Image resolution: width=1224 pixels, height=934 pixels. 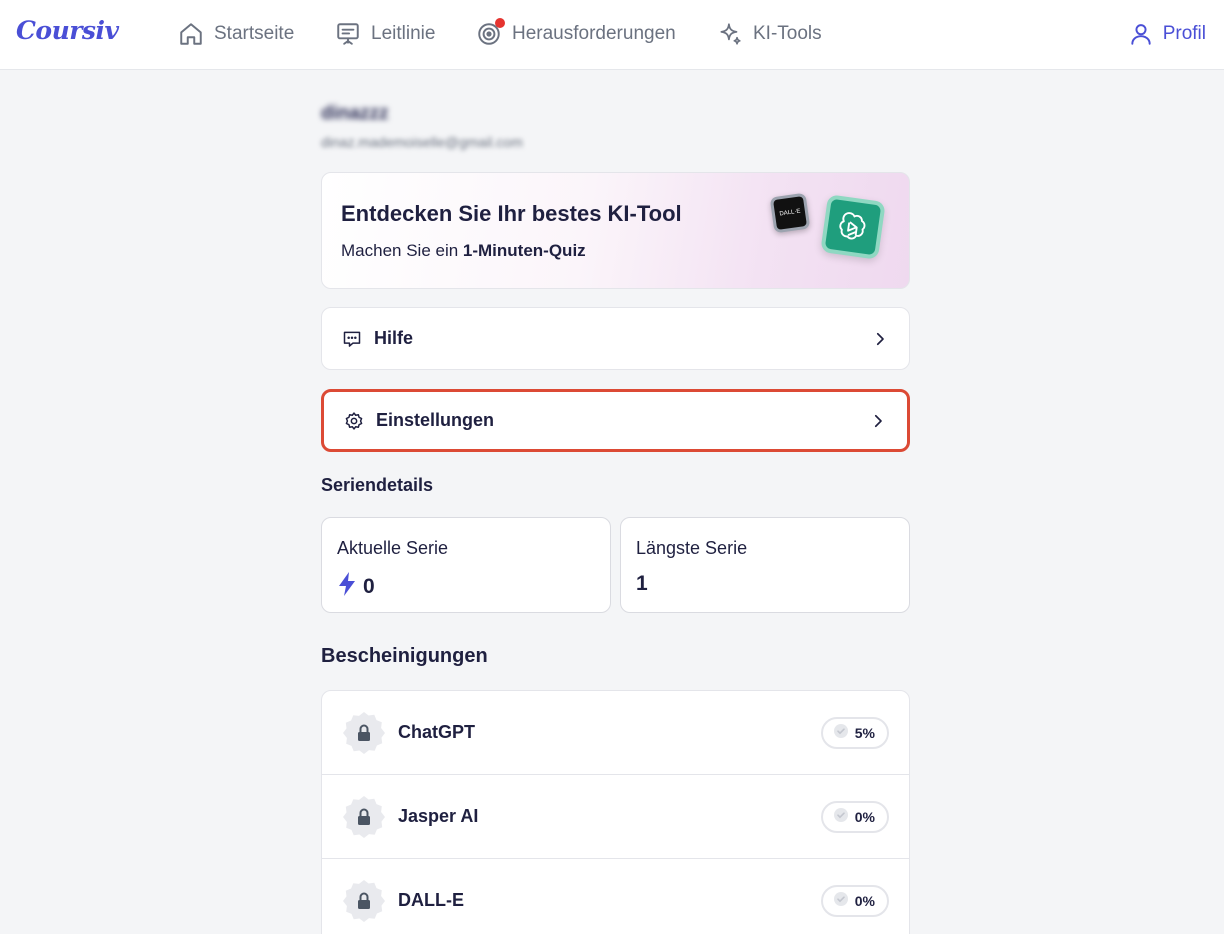 I want to click on certificates-list: ChatGPT 5% Jasper AI 0% DALL-E 0%, so click(x=615, y=812).